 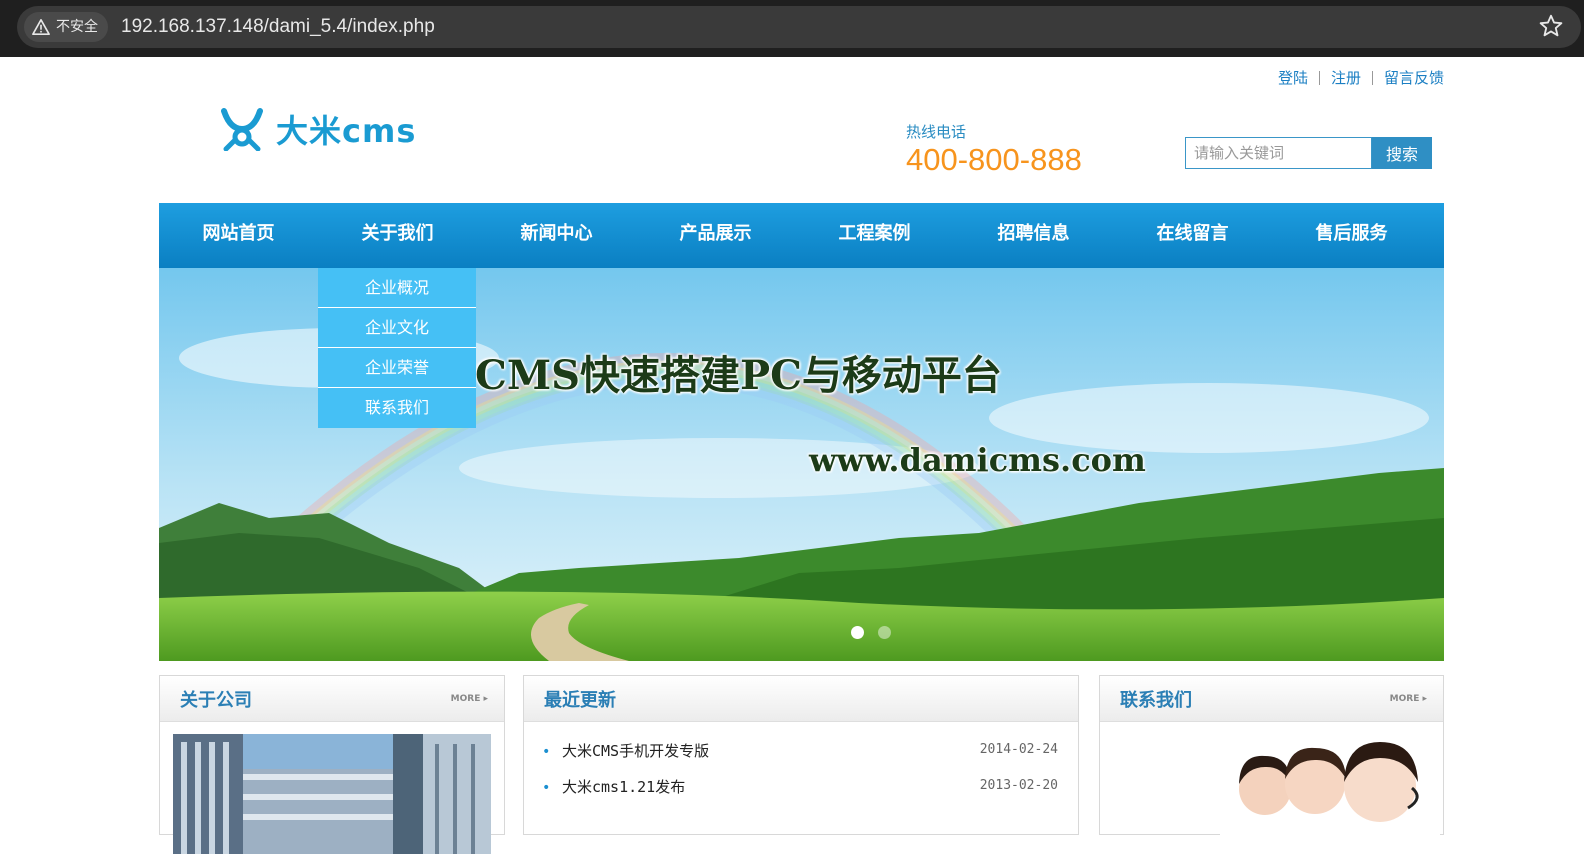 I want to click on about-company-panel: 关于公司 MORE ▸, so click(x=332, y=764).